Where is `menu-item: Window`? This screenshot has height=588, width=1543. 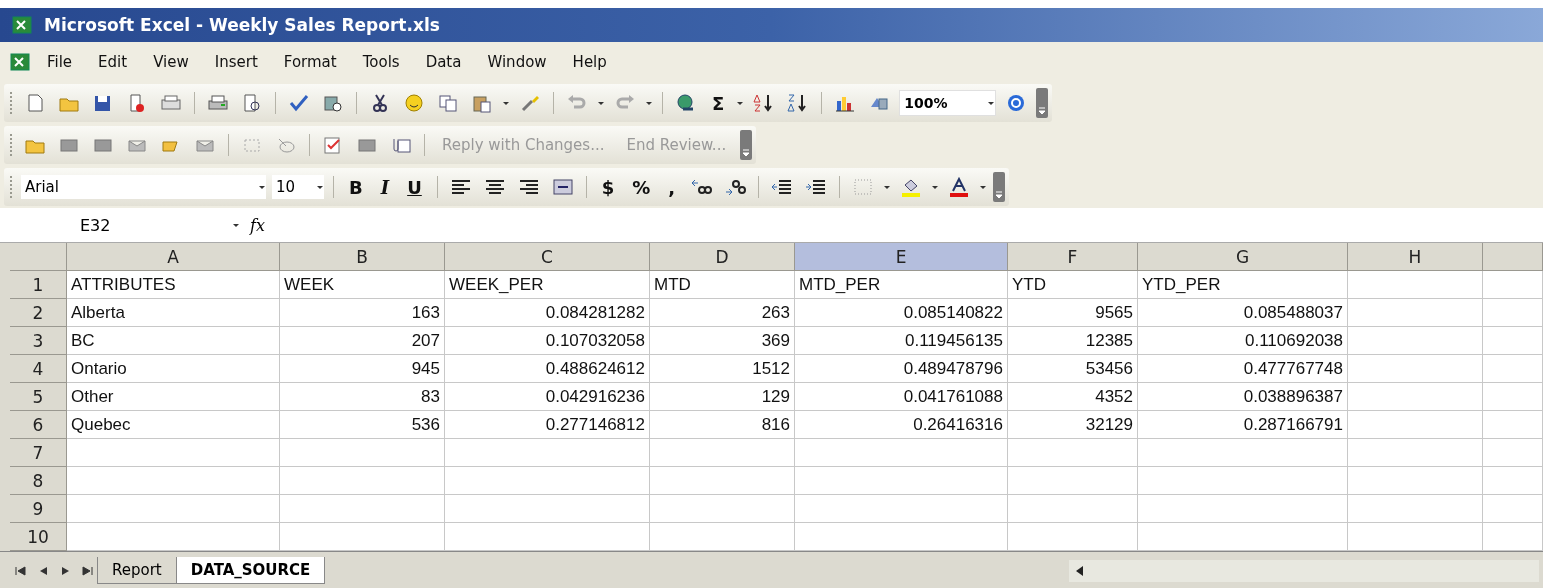
menu-item: Window is located at coordinates (517, 62).